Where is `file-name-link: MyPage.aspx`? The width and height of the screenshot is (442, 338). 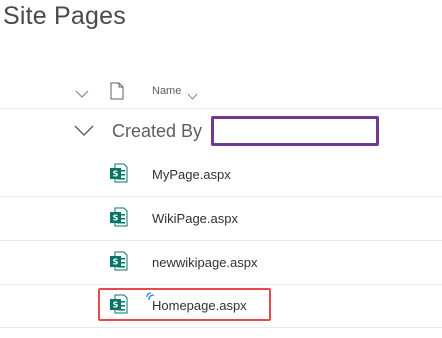 file-name-link: MyPage.aspx is located at coordinates (191, 174).